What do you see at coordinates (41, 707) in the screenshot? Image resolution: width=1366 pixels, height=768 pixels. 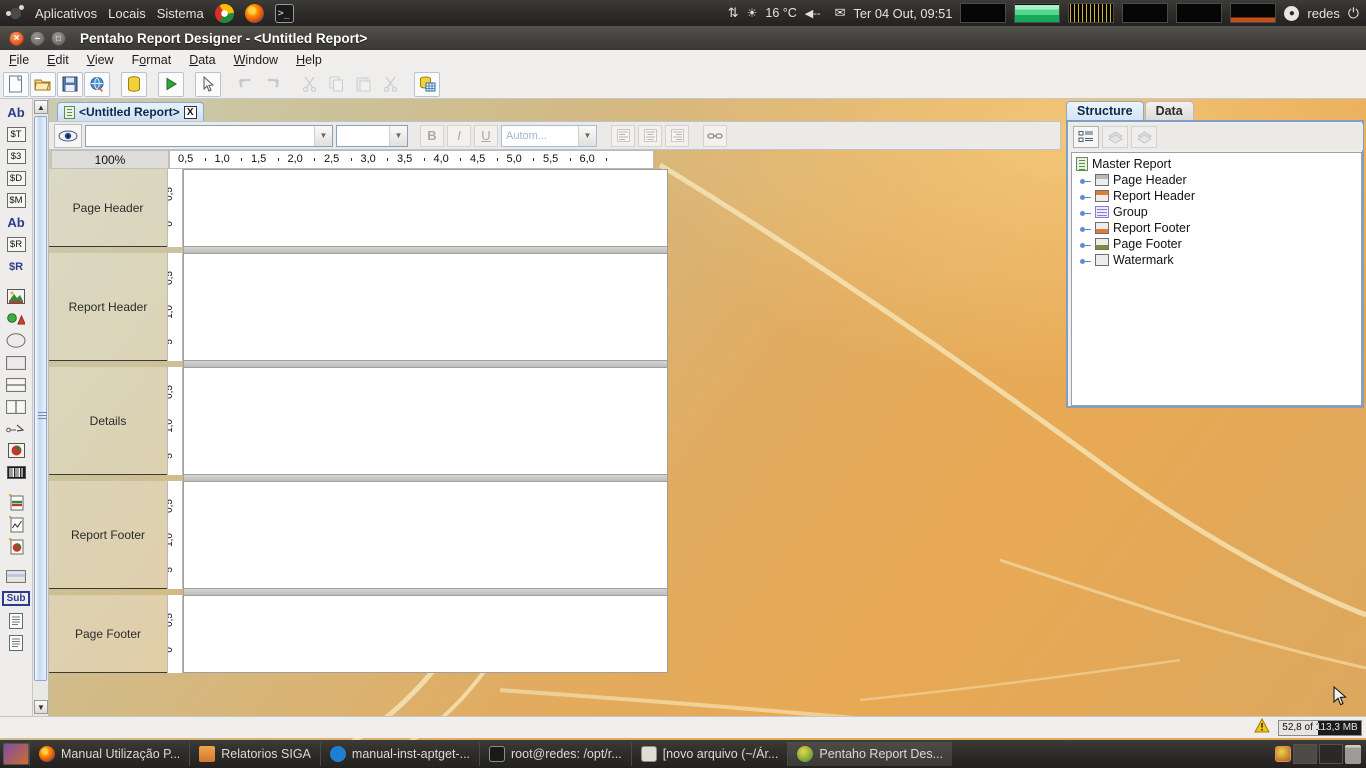 I see `scroll-down-icon: ▼` at bounding box center [41, 707].